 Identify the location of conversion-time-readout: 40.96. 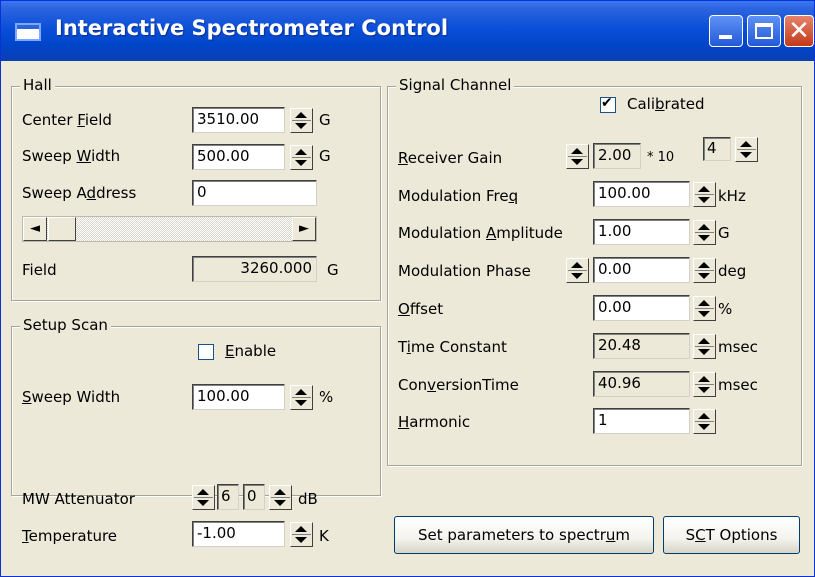
(641, 384).